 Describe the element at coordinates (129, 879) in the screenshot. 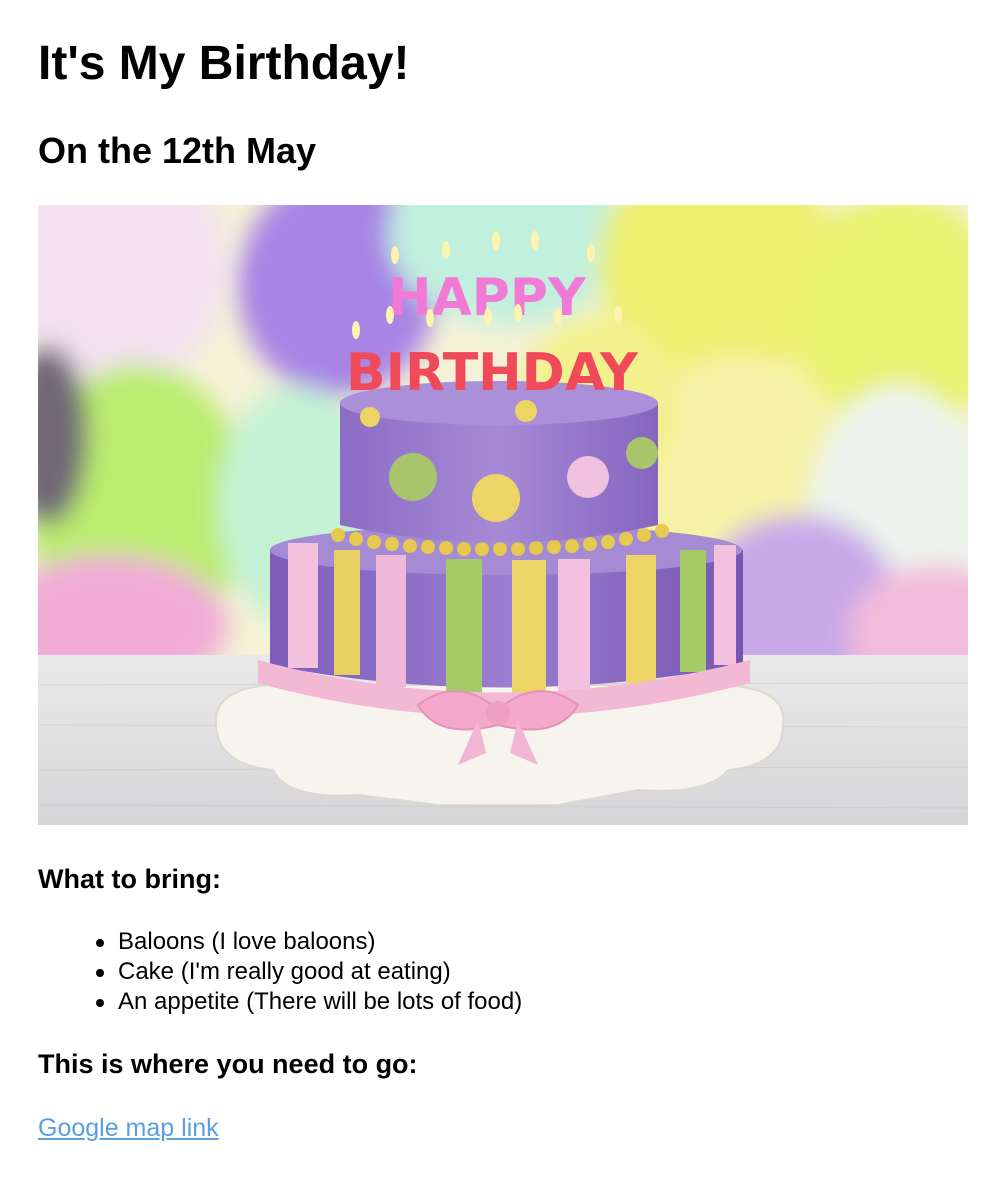

I see `bring-heading: What to bring:` at that location.